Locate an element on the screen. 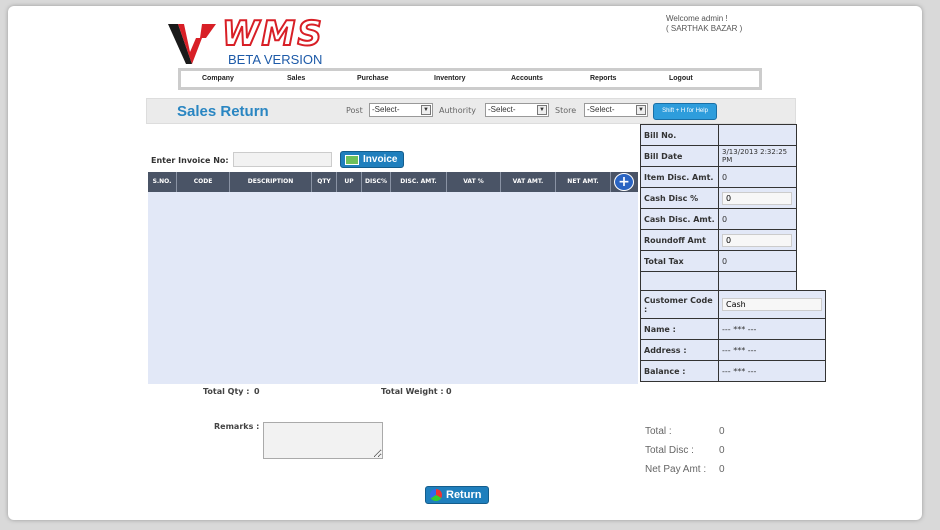  total-disc-value: 0 is located at coordinates (722, 450).